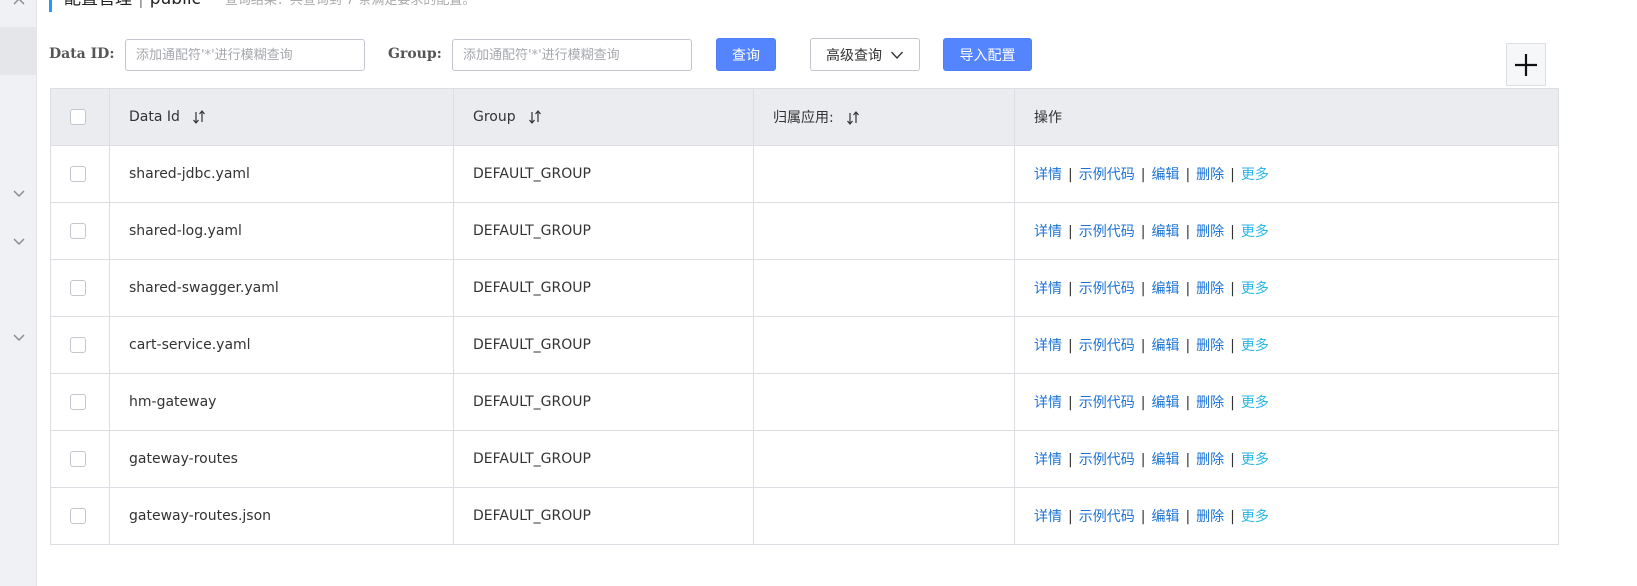  I want to click on plus-icon, so click(1526, 65).